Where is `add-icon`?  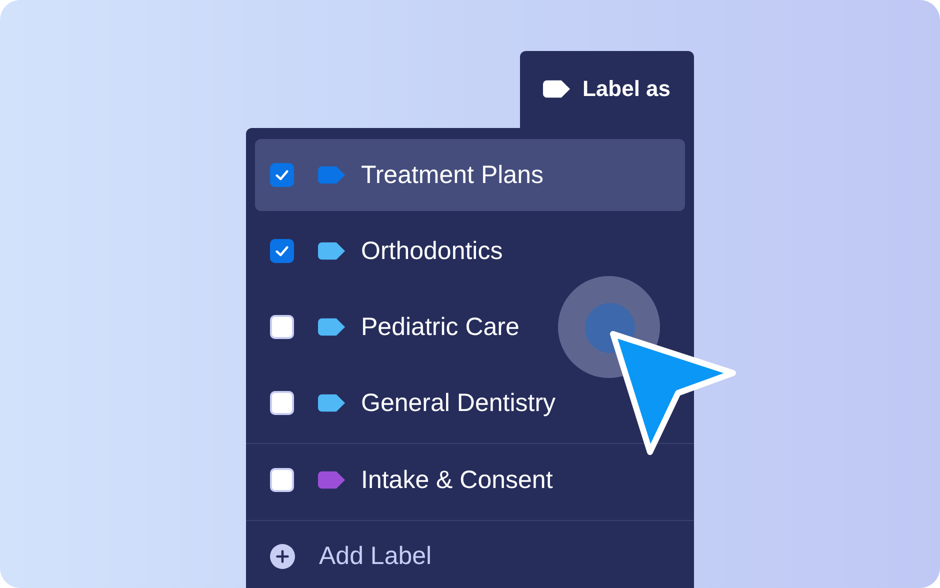 add-icon is located at coordinates (282, 556).